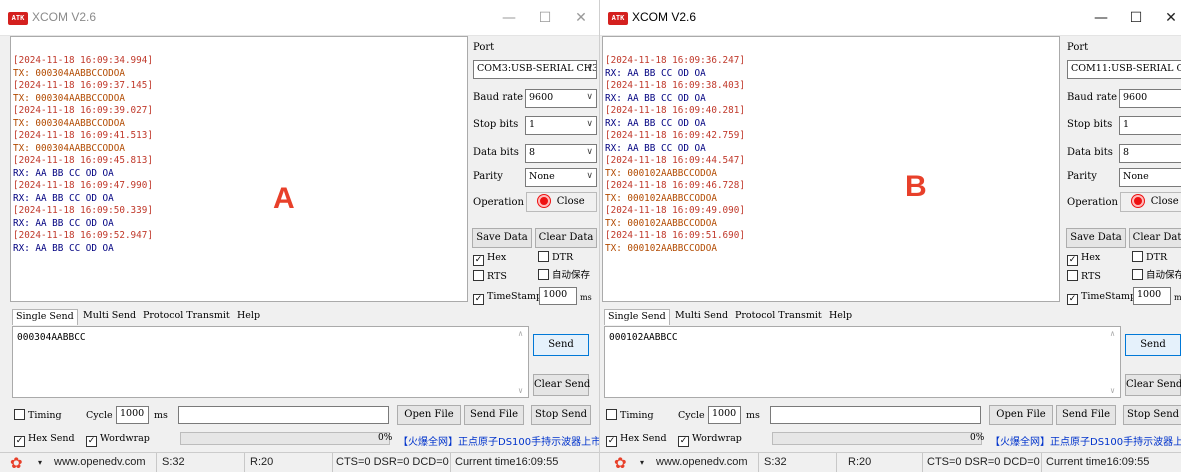  Describe the element at coordinates (589, 68) in the screenshot. I see `chevron-down-icon: ∨` at that location.